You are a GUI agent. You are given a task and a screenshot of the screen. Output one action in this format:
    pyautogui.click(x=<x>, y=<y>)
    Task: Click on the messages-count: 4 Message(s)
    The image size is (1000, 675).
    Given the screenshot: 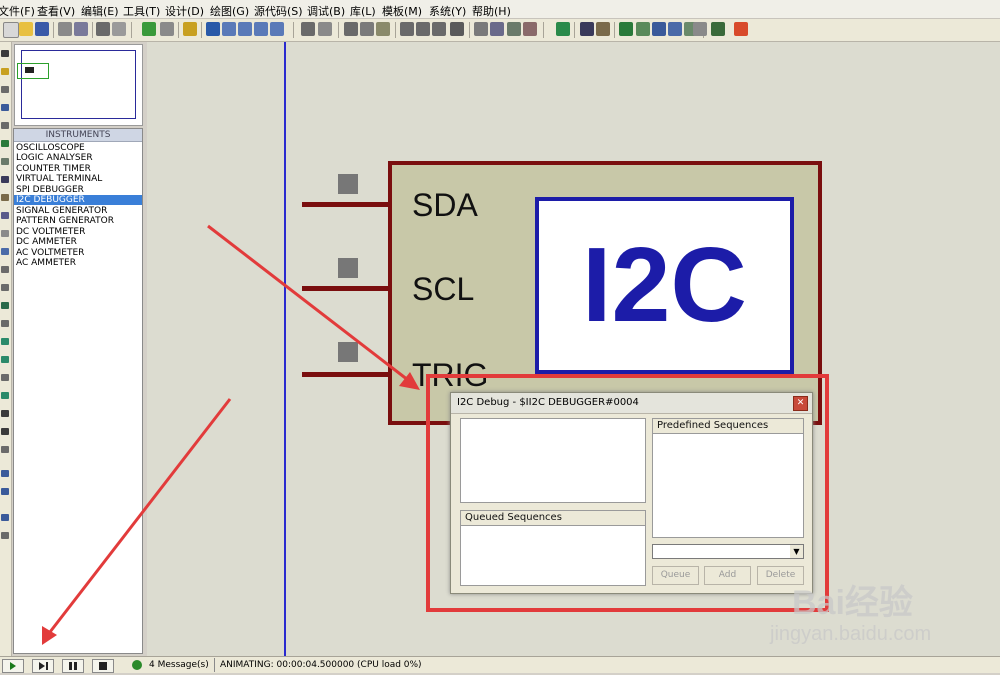 What is the action you would take?
    pyautogui.click(x=179, y=665)
    